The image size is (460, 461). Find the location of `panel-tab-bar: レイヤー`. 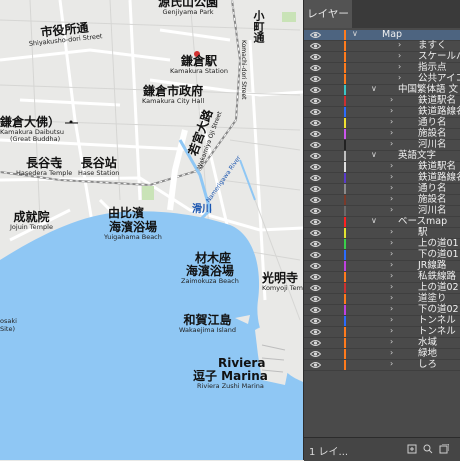

panel-tab-bar: レイヤー is located at coordinates (382, 14).